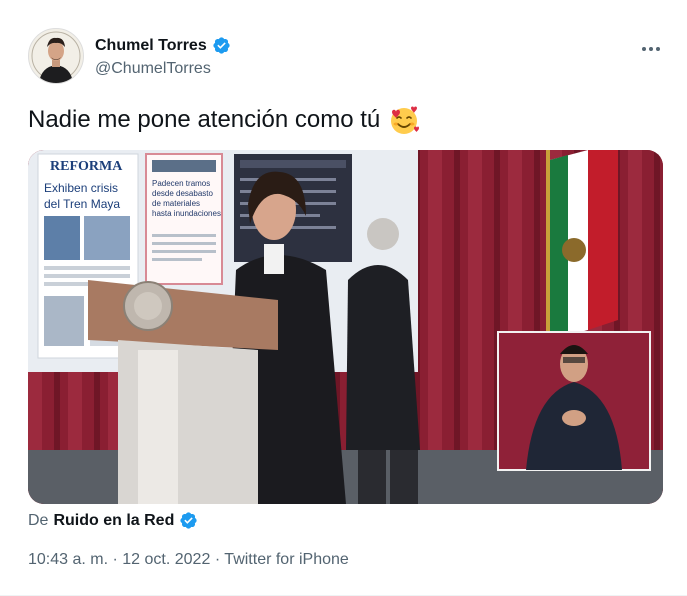 The width and height of the screenshot is (687, 596). What do you see at coordinates (405, 120) in the screenshot?
I see `smiling-face-with-hearts-icon` at bounding box center [405, 120].